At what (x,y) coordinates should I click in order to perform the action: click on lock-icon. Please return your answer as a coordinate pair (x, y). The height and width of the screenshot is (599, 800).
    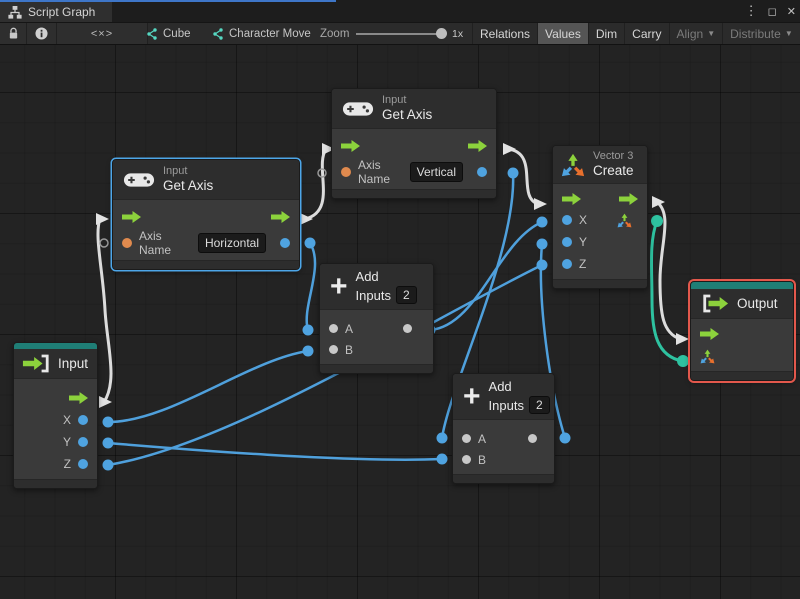
    Looking at the image, I should click on (13, 33).